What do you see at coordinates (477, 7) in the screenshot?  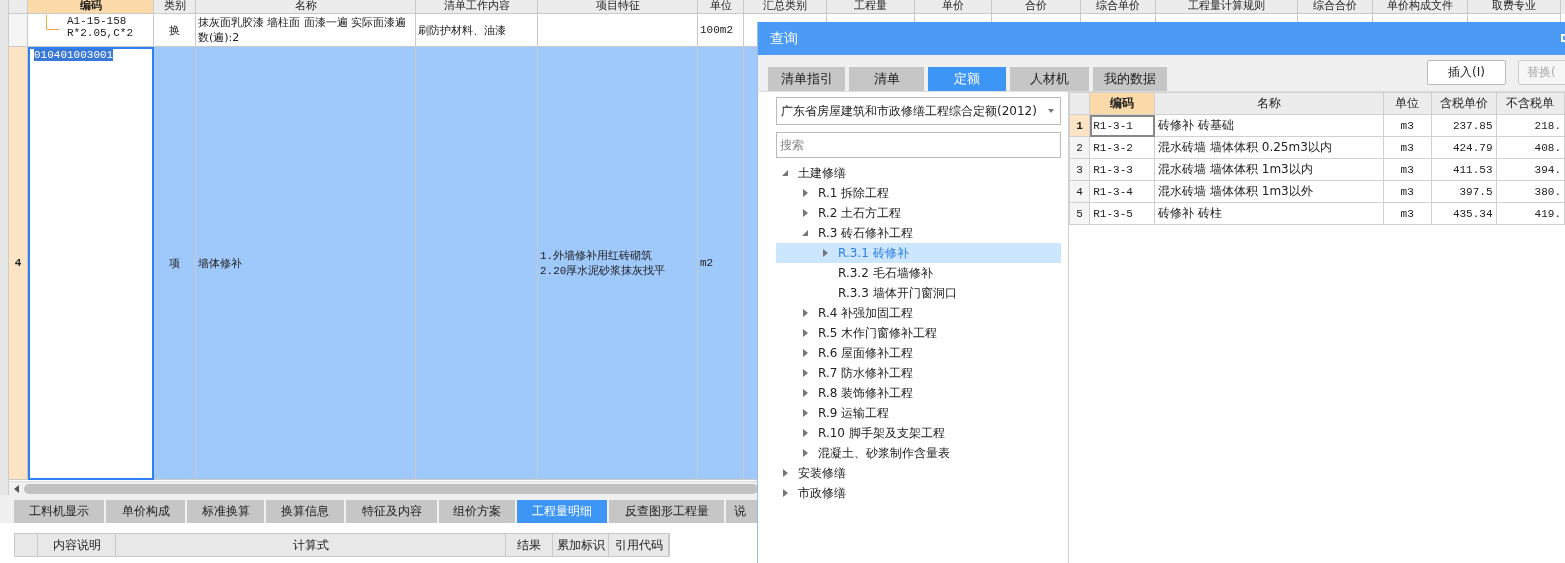 I see `column-header: 清单工作内容` at bounding box center [477, 7].